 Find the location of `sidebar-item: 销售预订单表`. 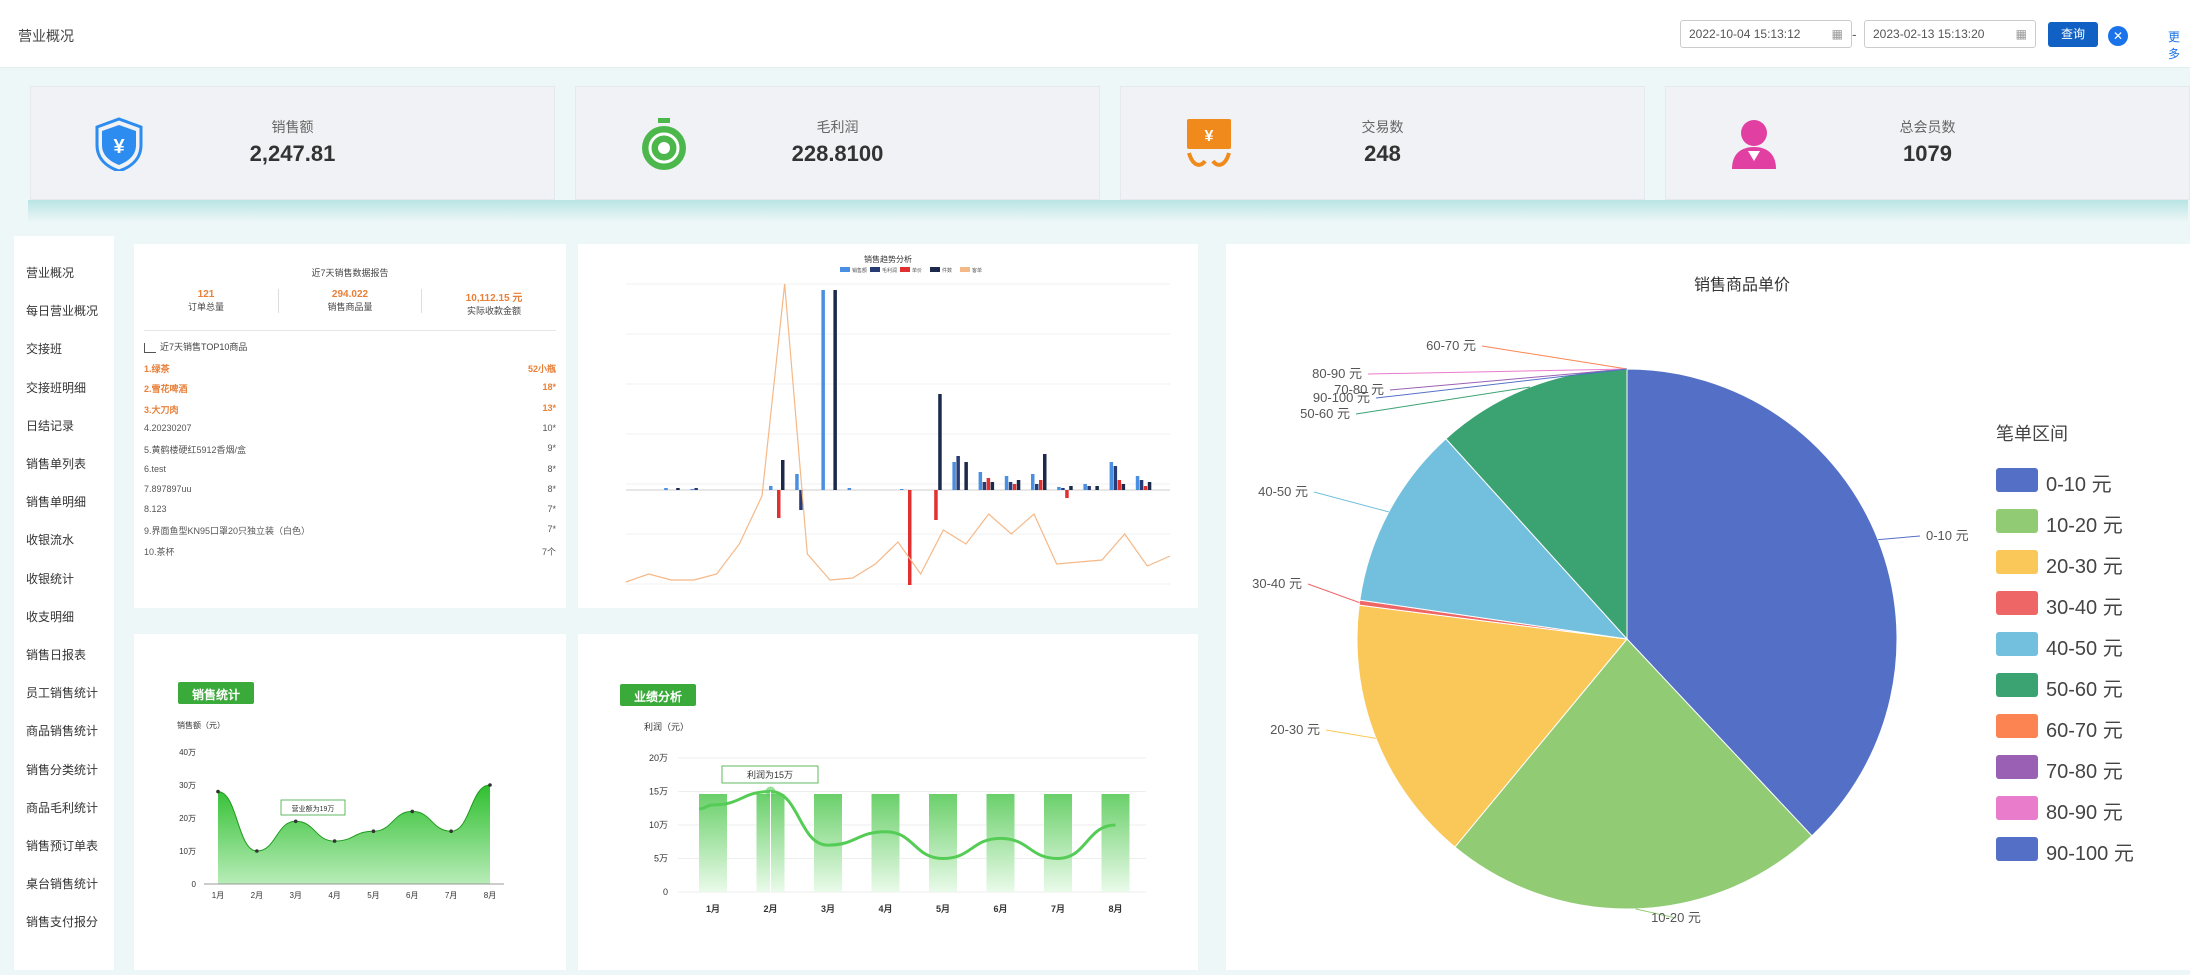

sidebar-item: 销售预订单表 is located at coordinates (62, 845).